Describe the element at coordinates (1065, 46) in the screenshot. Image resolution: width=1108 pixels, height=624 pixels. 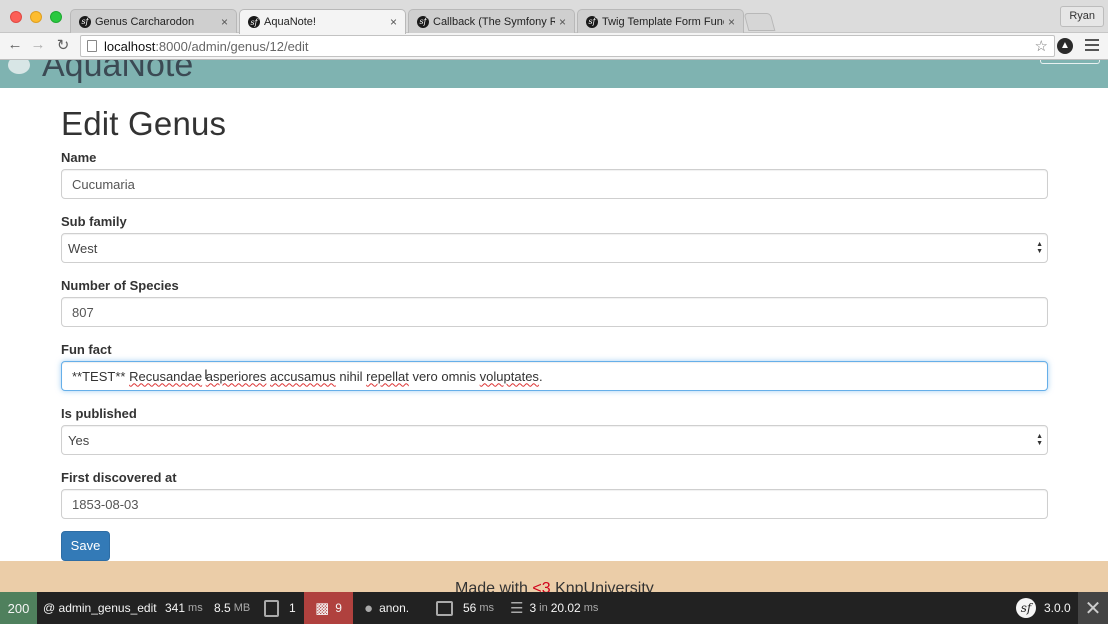
I see `extension-flame-icon: ▲` at that location.